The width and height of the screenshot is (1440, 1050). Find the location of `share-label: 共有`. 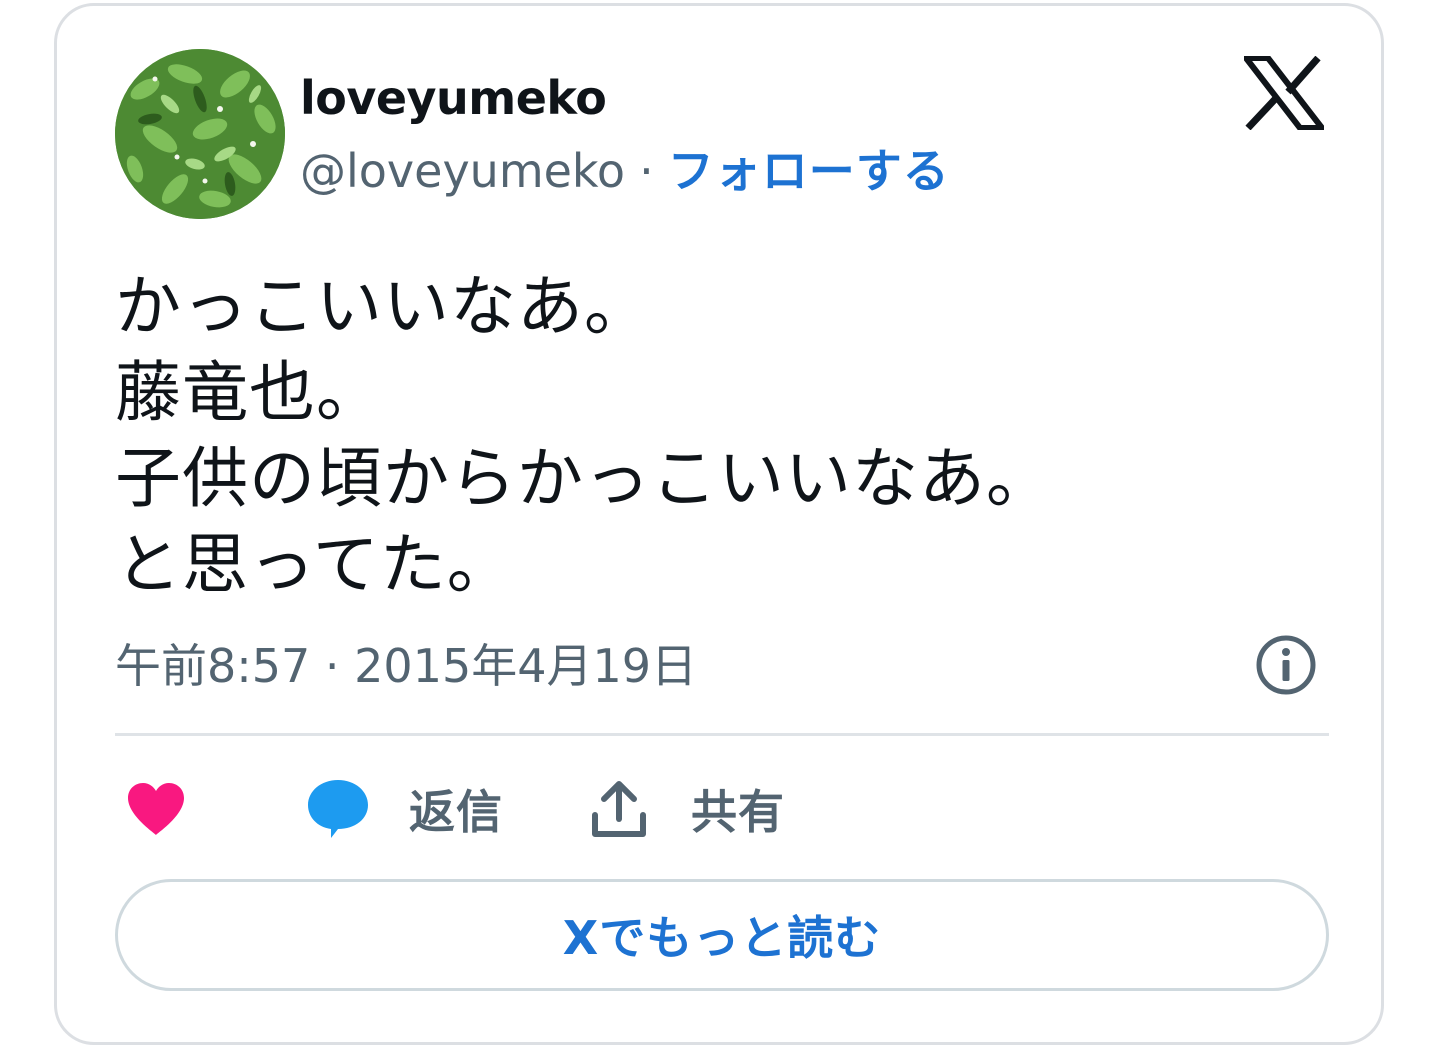

share-label: 共有 is located at coordinates (738, 812).